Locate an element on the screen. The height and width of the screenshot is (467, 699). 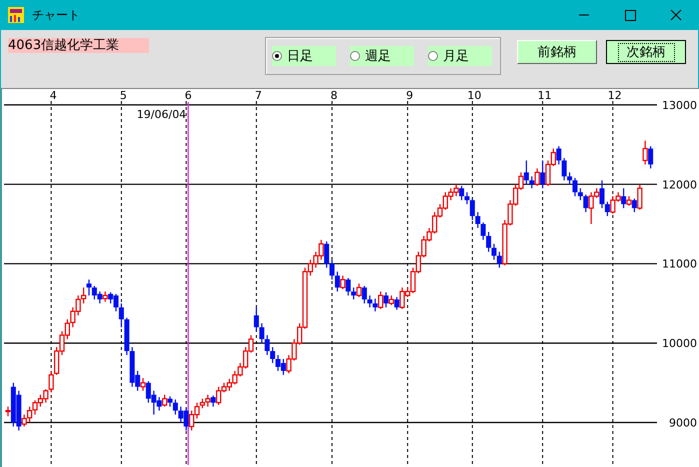
month-label: 5 is located at coordinates (123, 95).